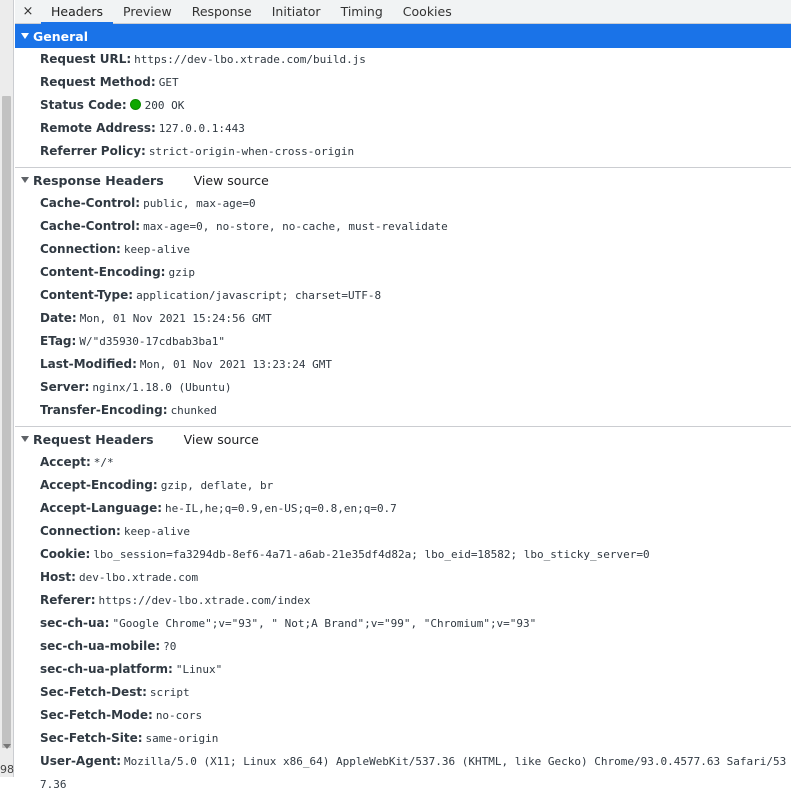  Describe the element at coordinates (136, 387) in the screenshot. I see `header-row: Server: nginx/1.18.0 (Ubuntu)` at that location.